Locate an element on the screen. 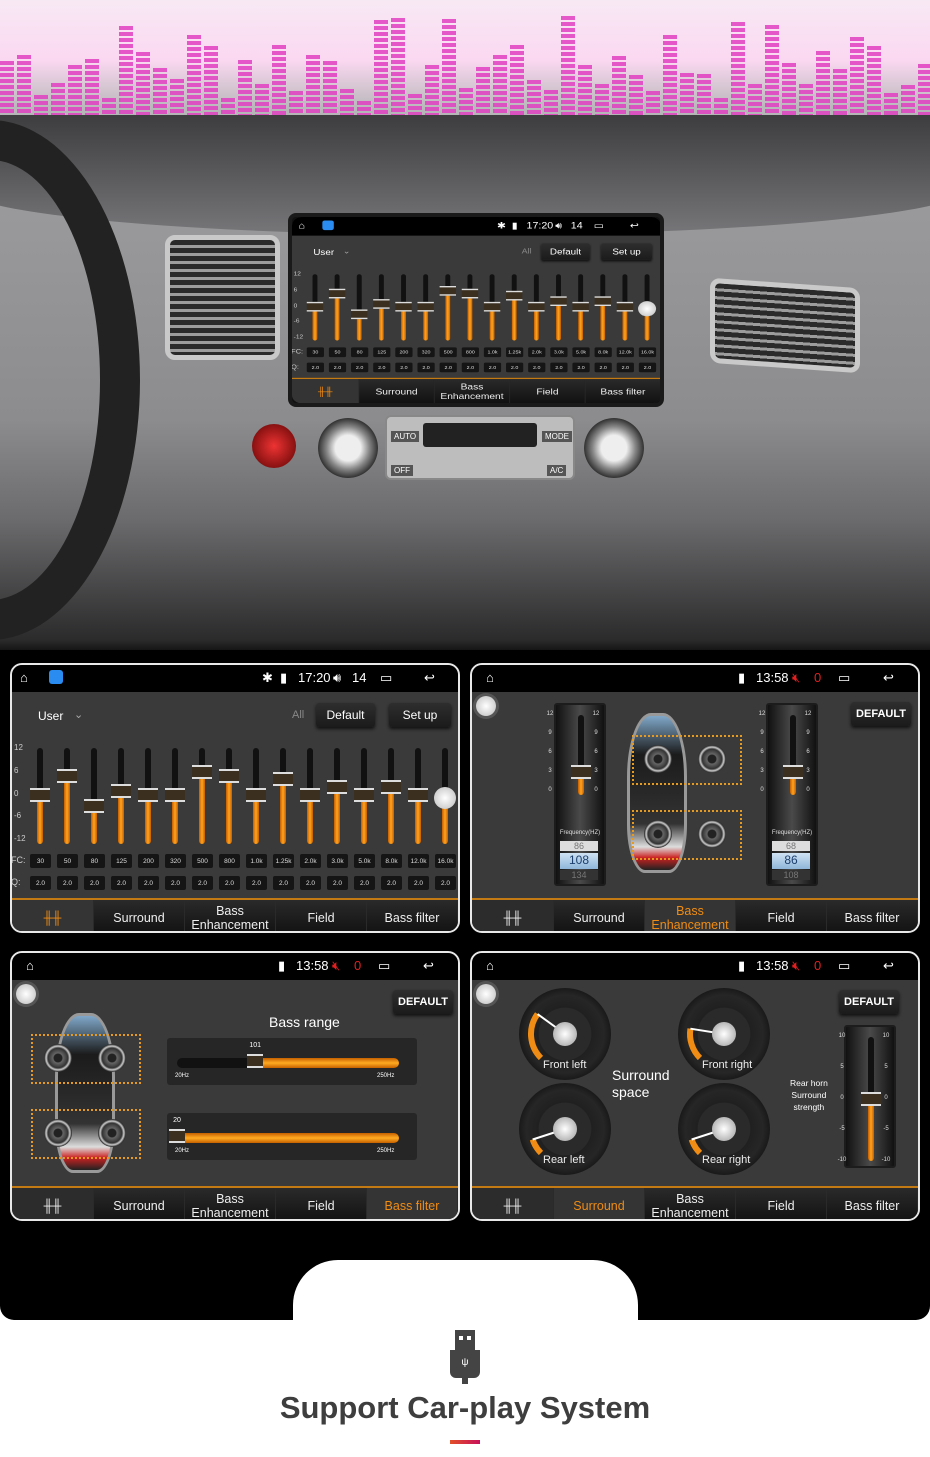 The height and width of the screenshot is (1457, 930). fc-value: 16.0k is located at coordinates (445, 861).